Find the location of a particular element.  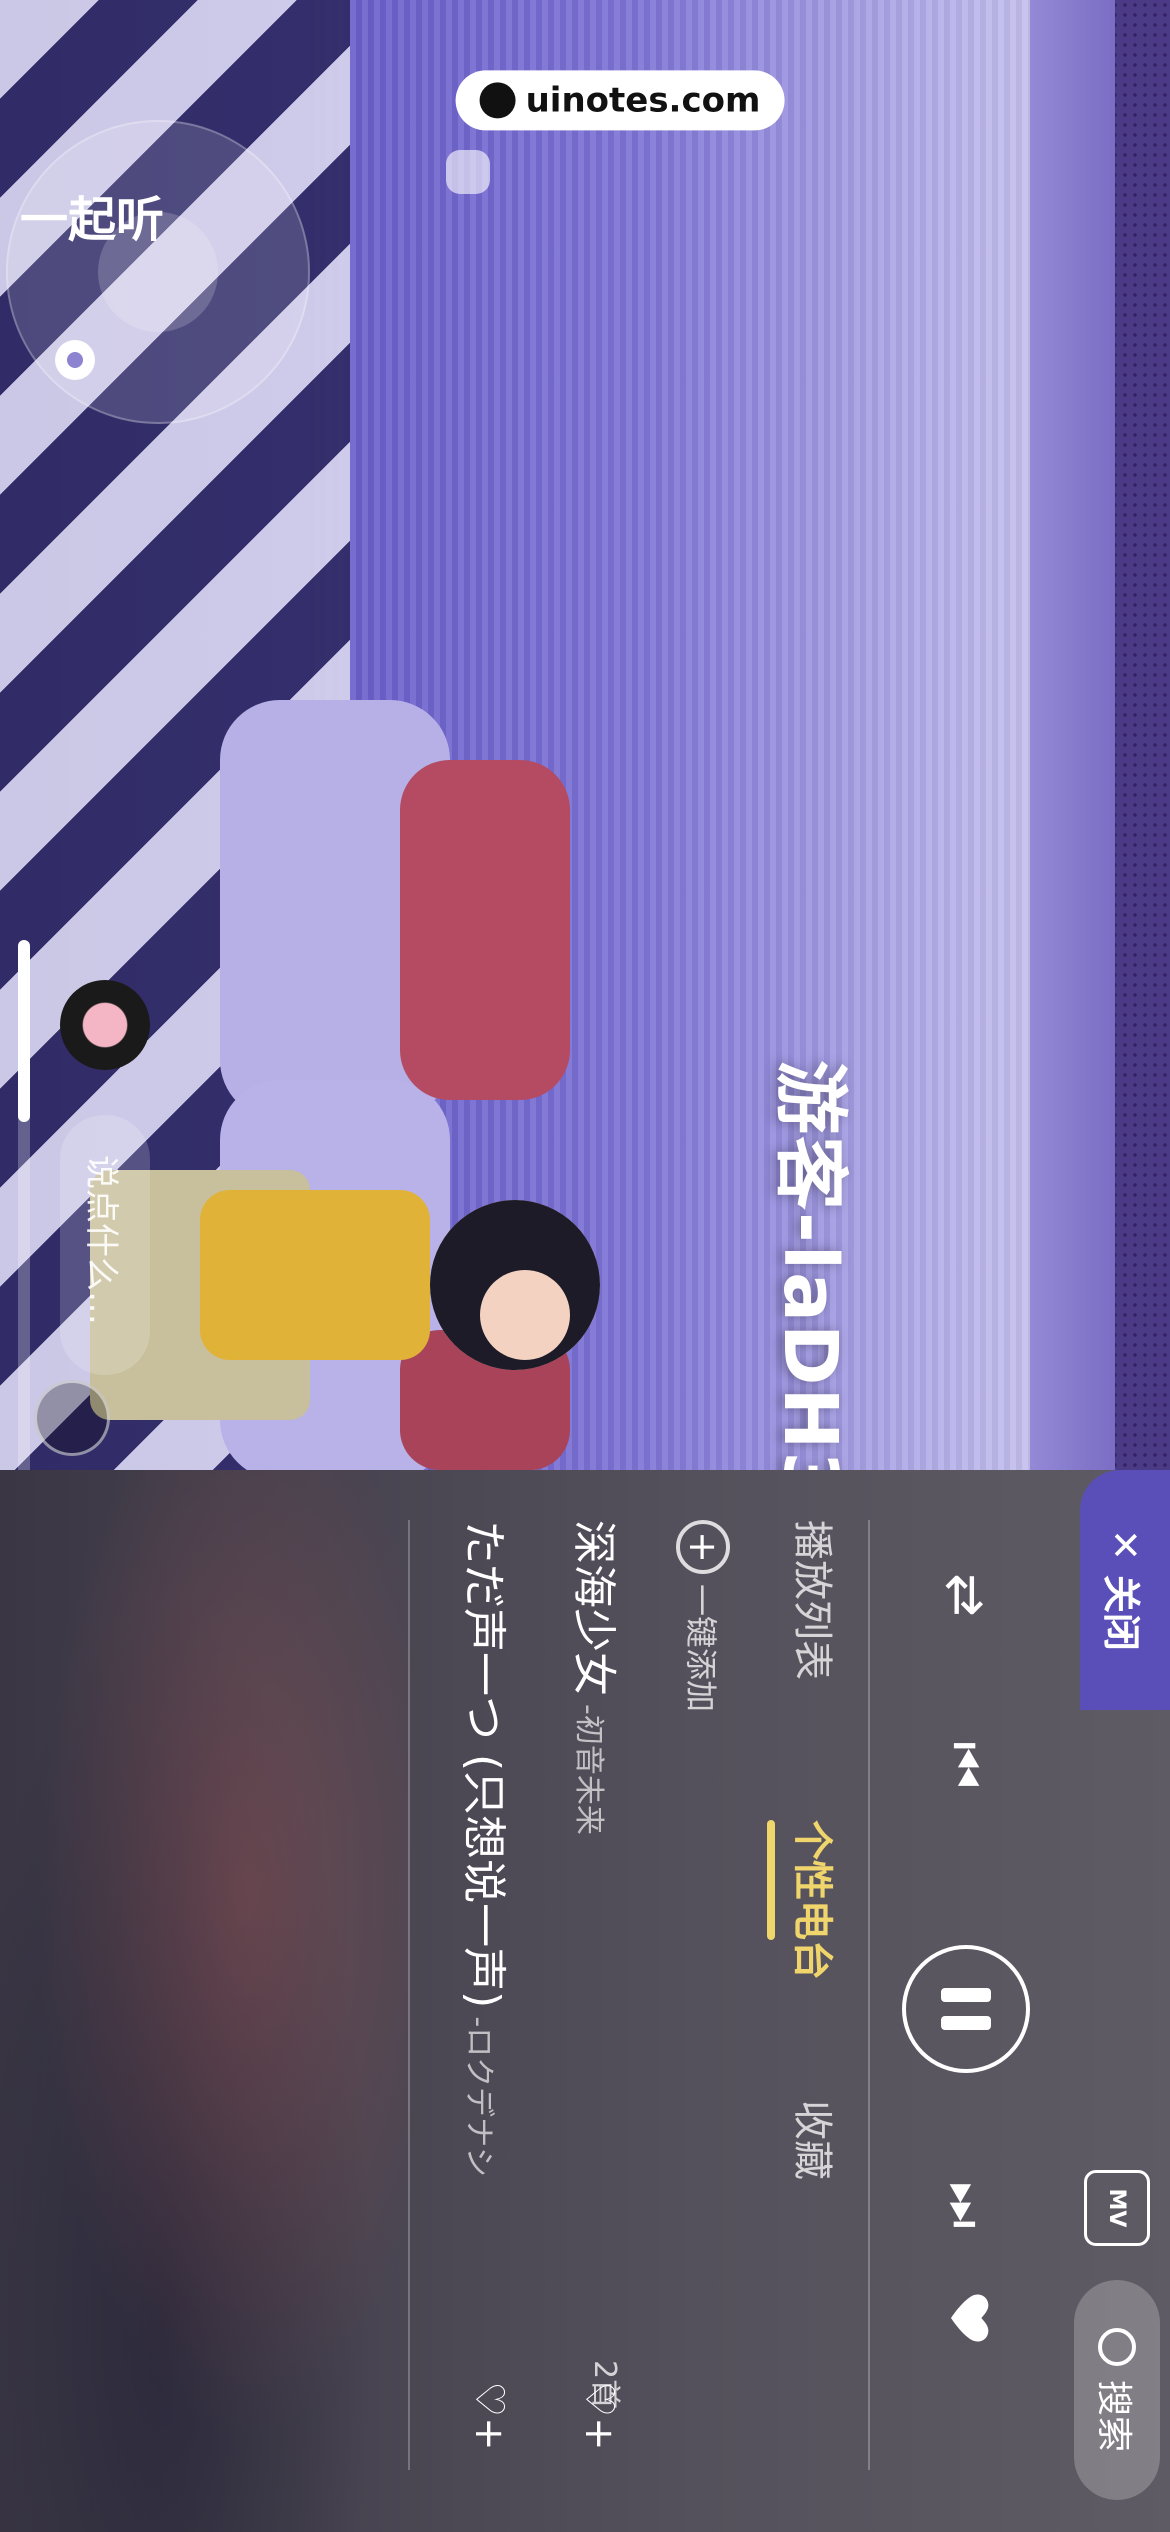

tab-playlist: 播放列表 is located at coordinates (816, 1600).